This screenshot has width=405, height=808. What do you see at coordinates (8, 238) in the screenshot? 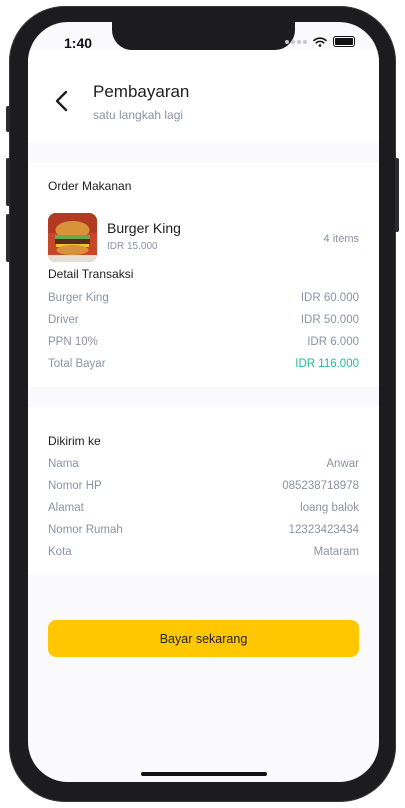
I see `volume-down-button` at bounding box center [8, 238].